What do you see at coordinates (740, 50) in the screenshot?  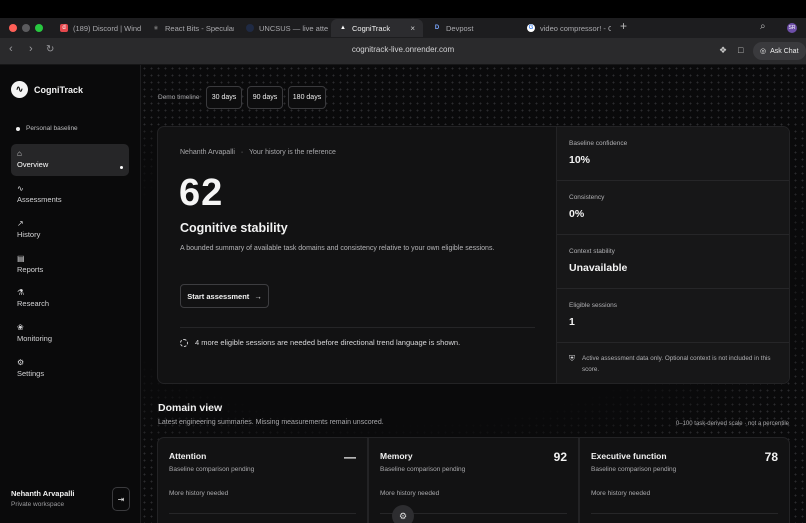 I see `sidebar-icon: □` at bounding box center [740, 50].